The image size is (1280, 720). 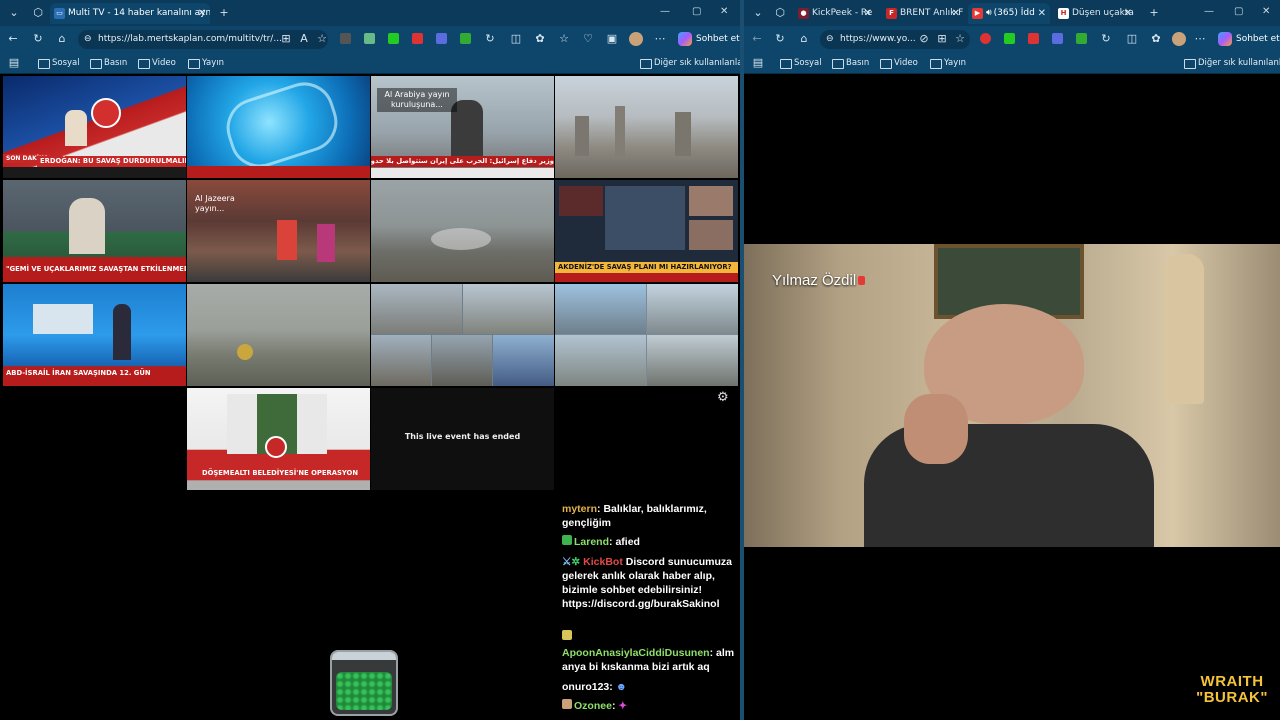 I want to click on tab-dusen-ucak: H Düşen uçakta ✕, so click(x=1095, y=13).